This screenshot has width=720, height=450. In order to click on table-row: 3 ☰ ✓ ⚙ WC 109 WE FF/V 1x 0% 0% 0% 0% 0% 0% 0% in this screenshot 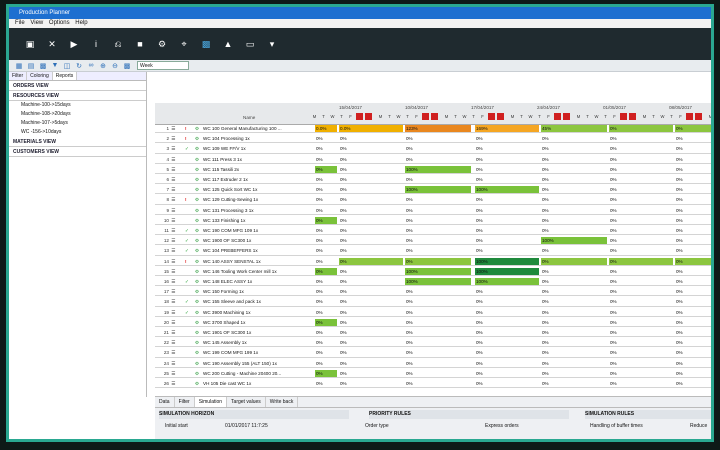, I will do `click(433, 149)`.